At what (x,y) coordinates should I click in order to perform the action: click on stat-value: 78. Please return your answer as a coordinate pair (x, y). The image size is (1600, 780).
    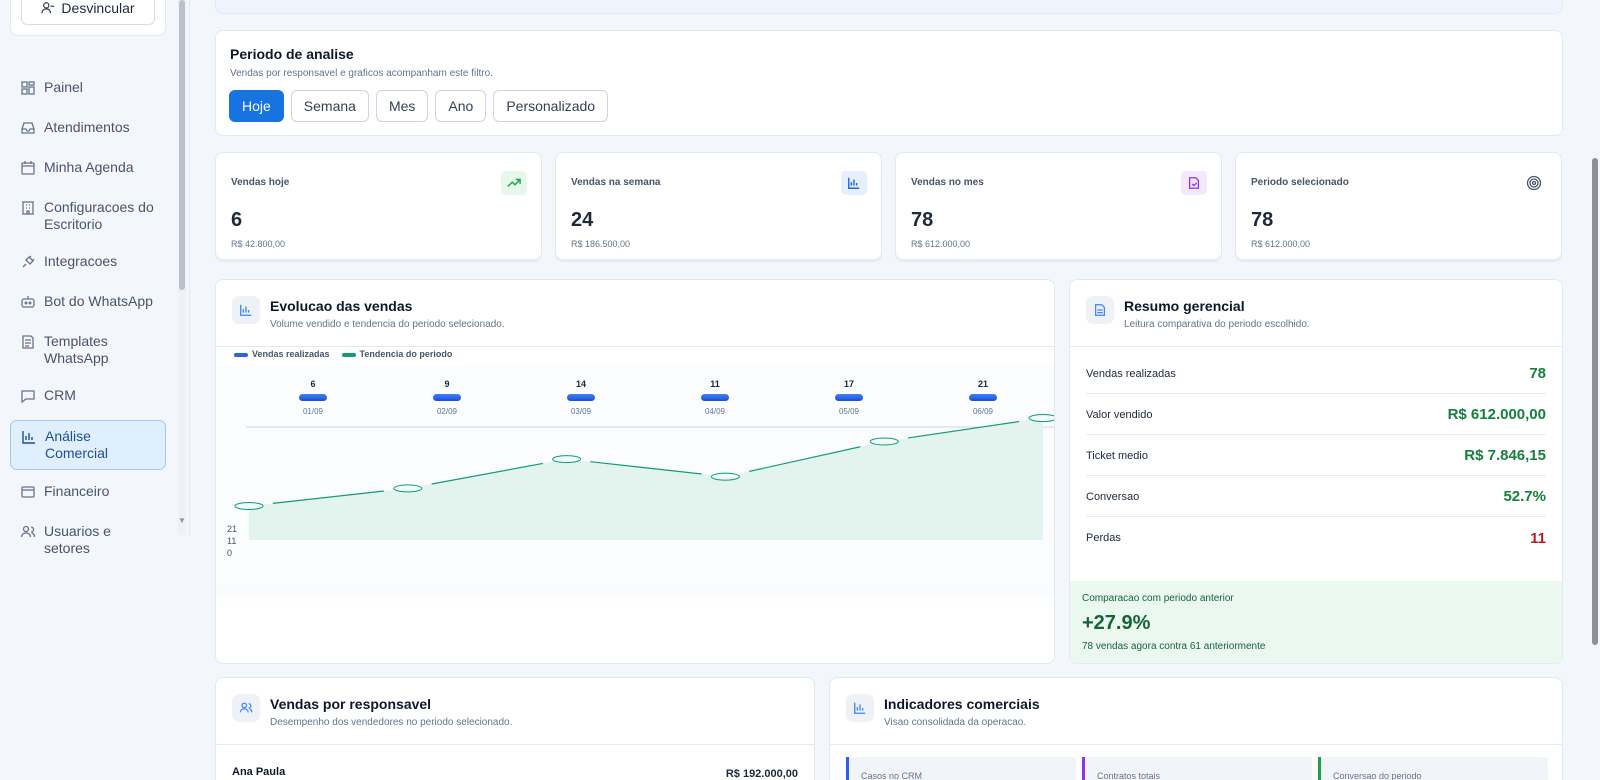
    Looking at the image, I should click on (922, 220).